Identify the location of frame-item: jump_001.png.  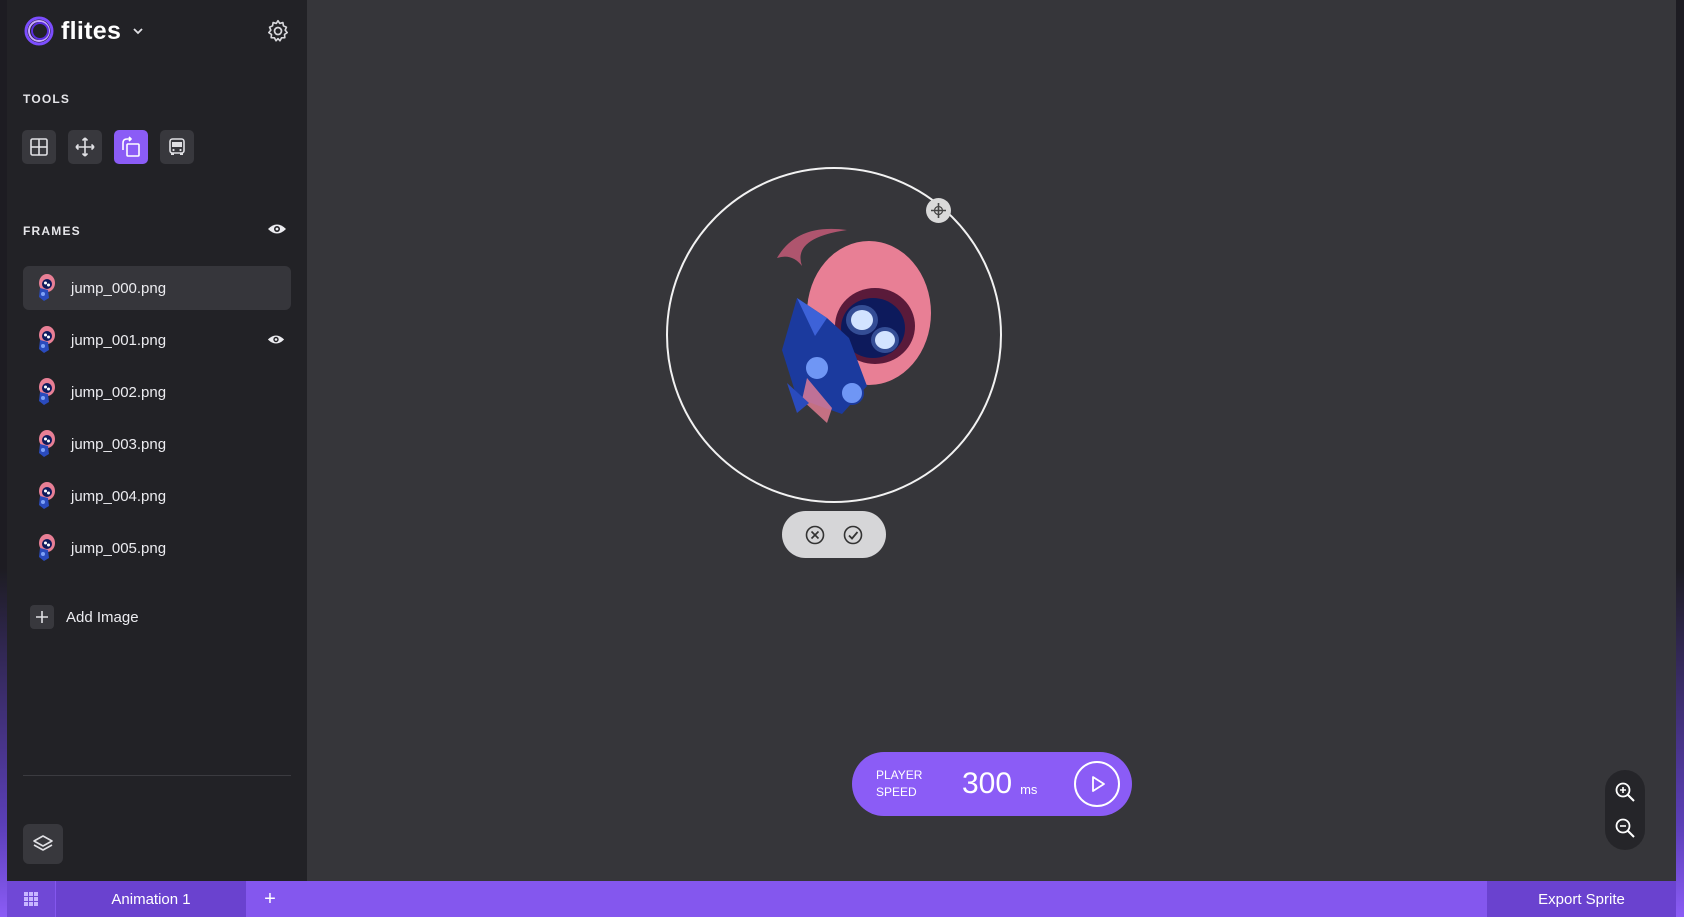
(157, 340).